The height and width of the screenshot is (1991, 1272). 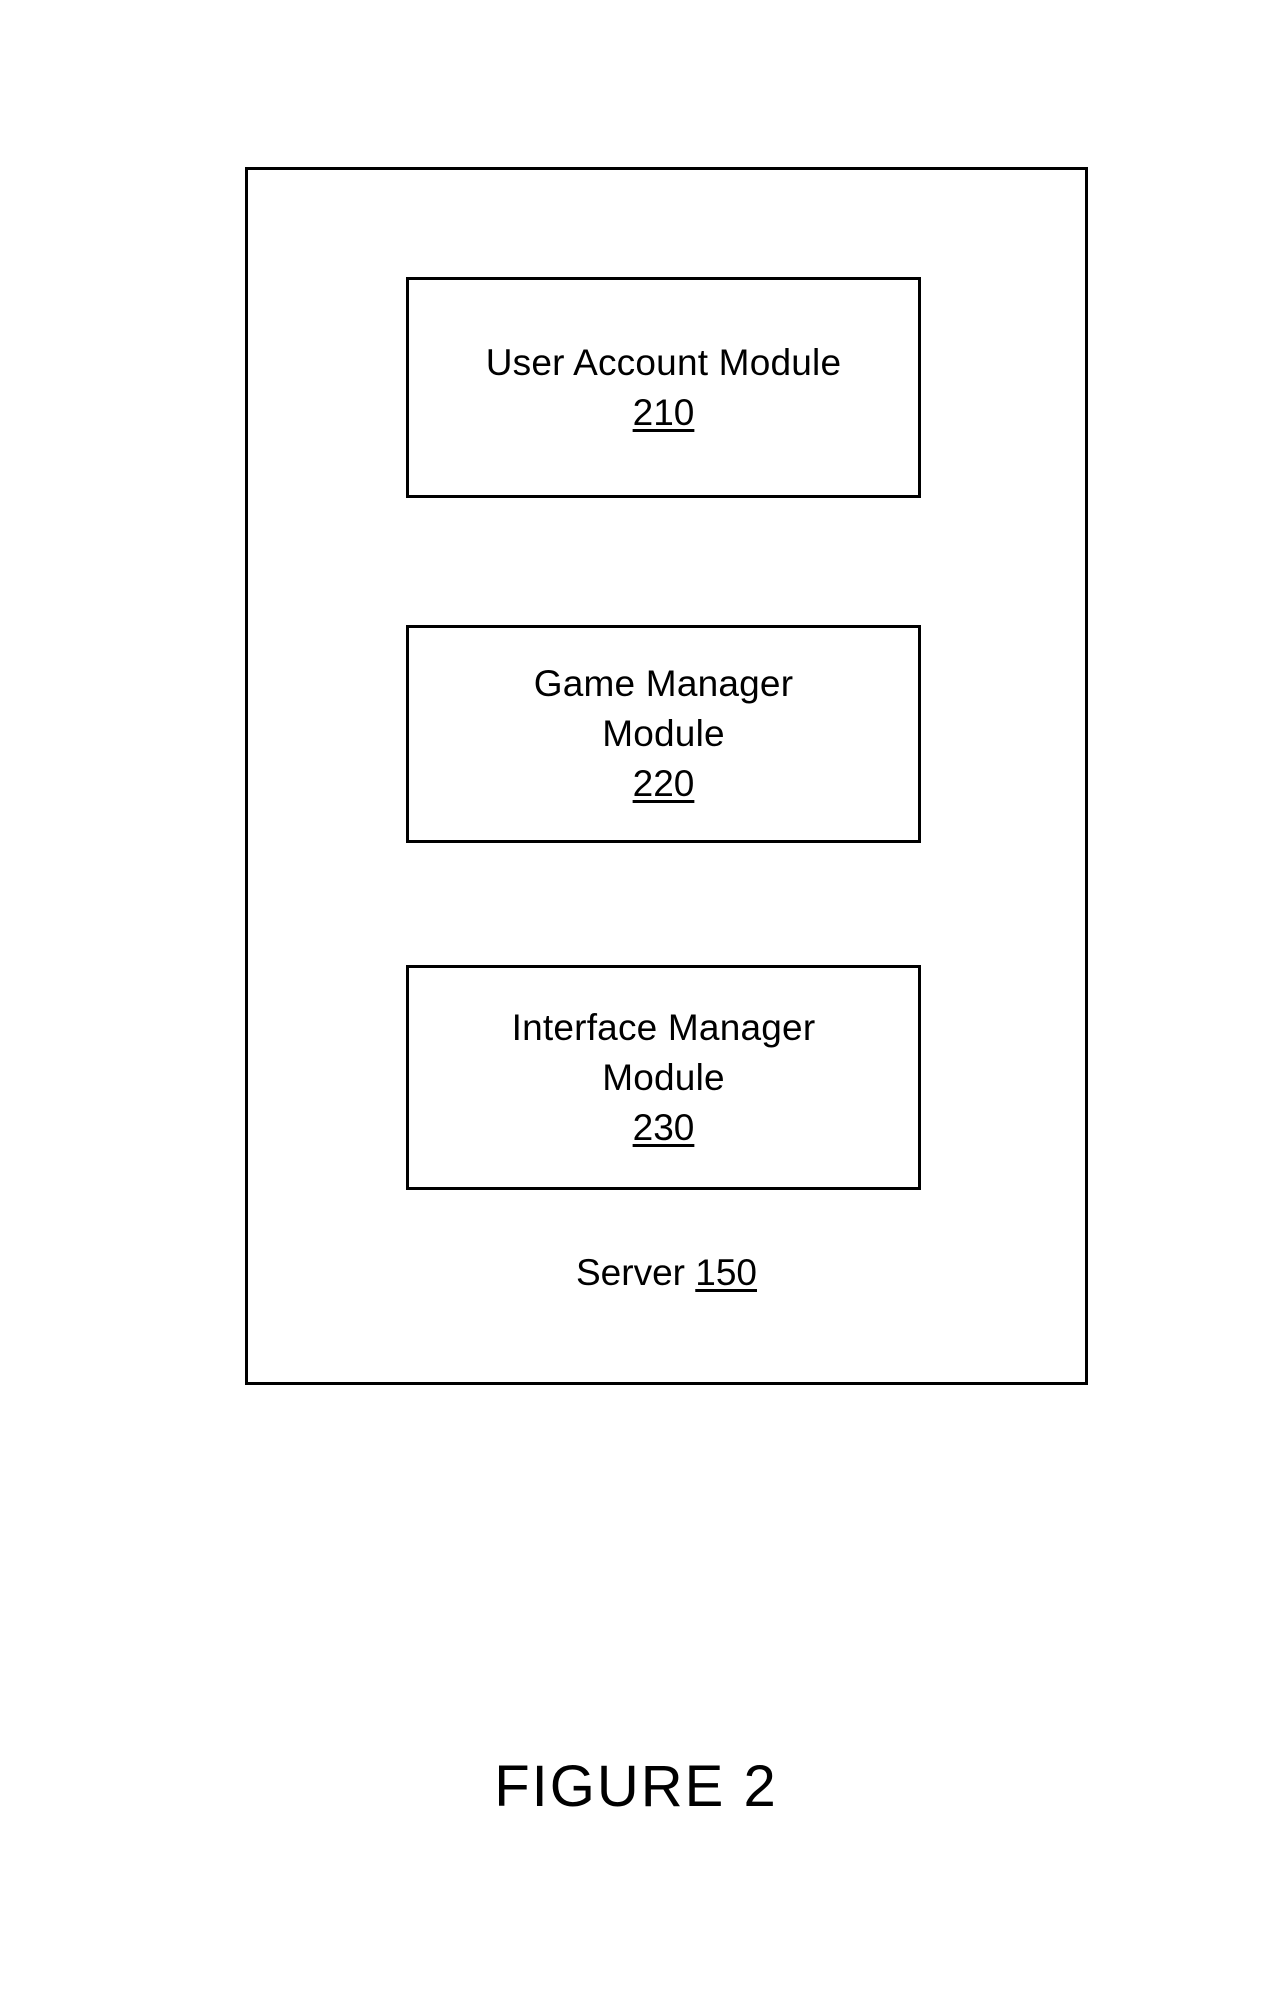 I want to click on module-box-user-account: User Account Module 210, so click(x=663, y=387).